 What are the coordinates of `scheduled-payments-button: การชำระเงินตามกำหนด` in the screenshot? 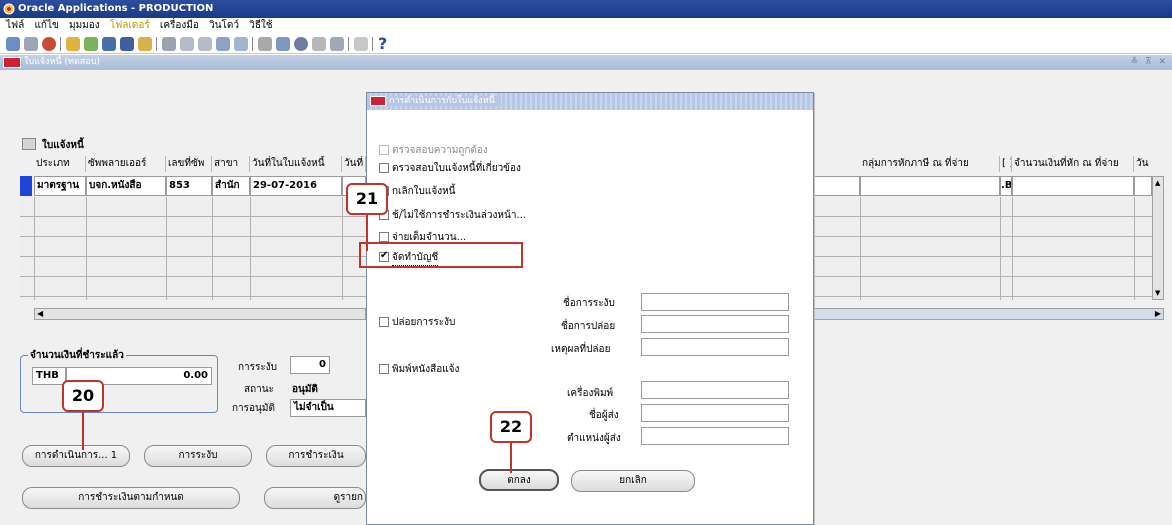 It's located at (131, 498).